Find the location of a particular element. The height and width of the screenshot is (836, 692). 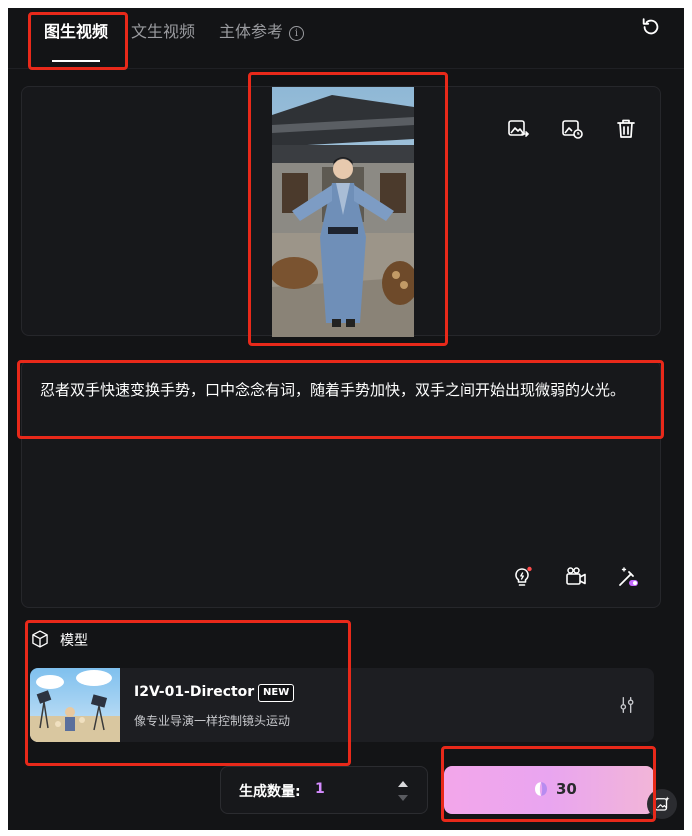

floating-assistant-button is located at coordinates (662, 804).